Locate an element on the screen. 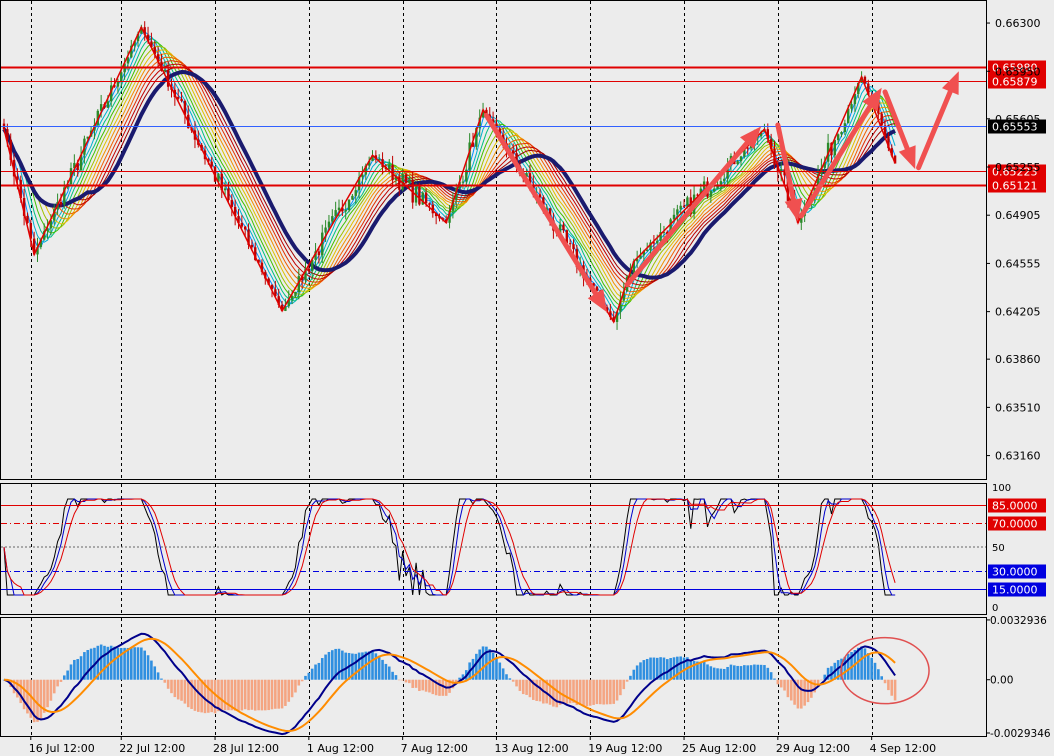 The height and width of the screenshot is (756, 1054). time-tick-label: 13 Aug 12:00 is located at coordinates (531, 748).